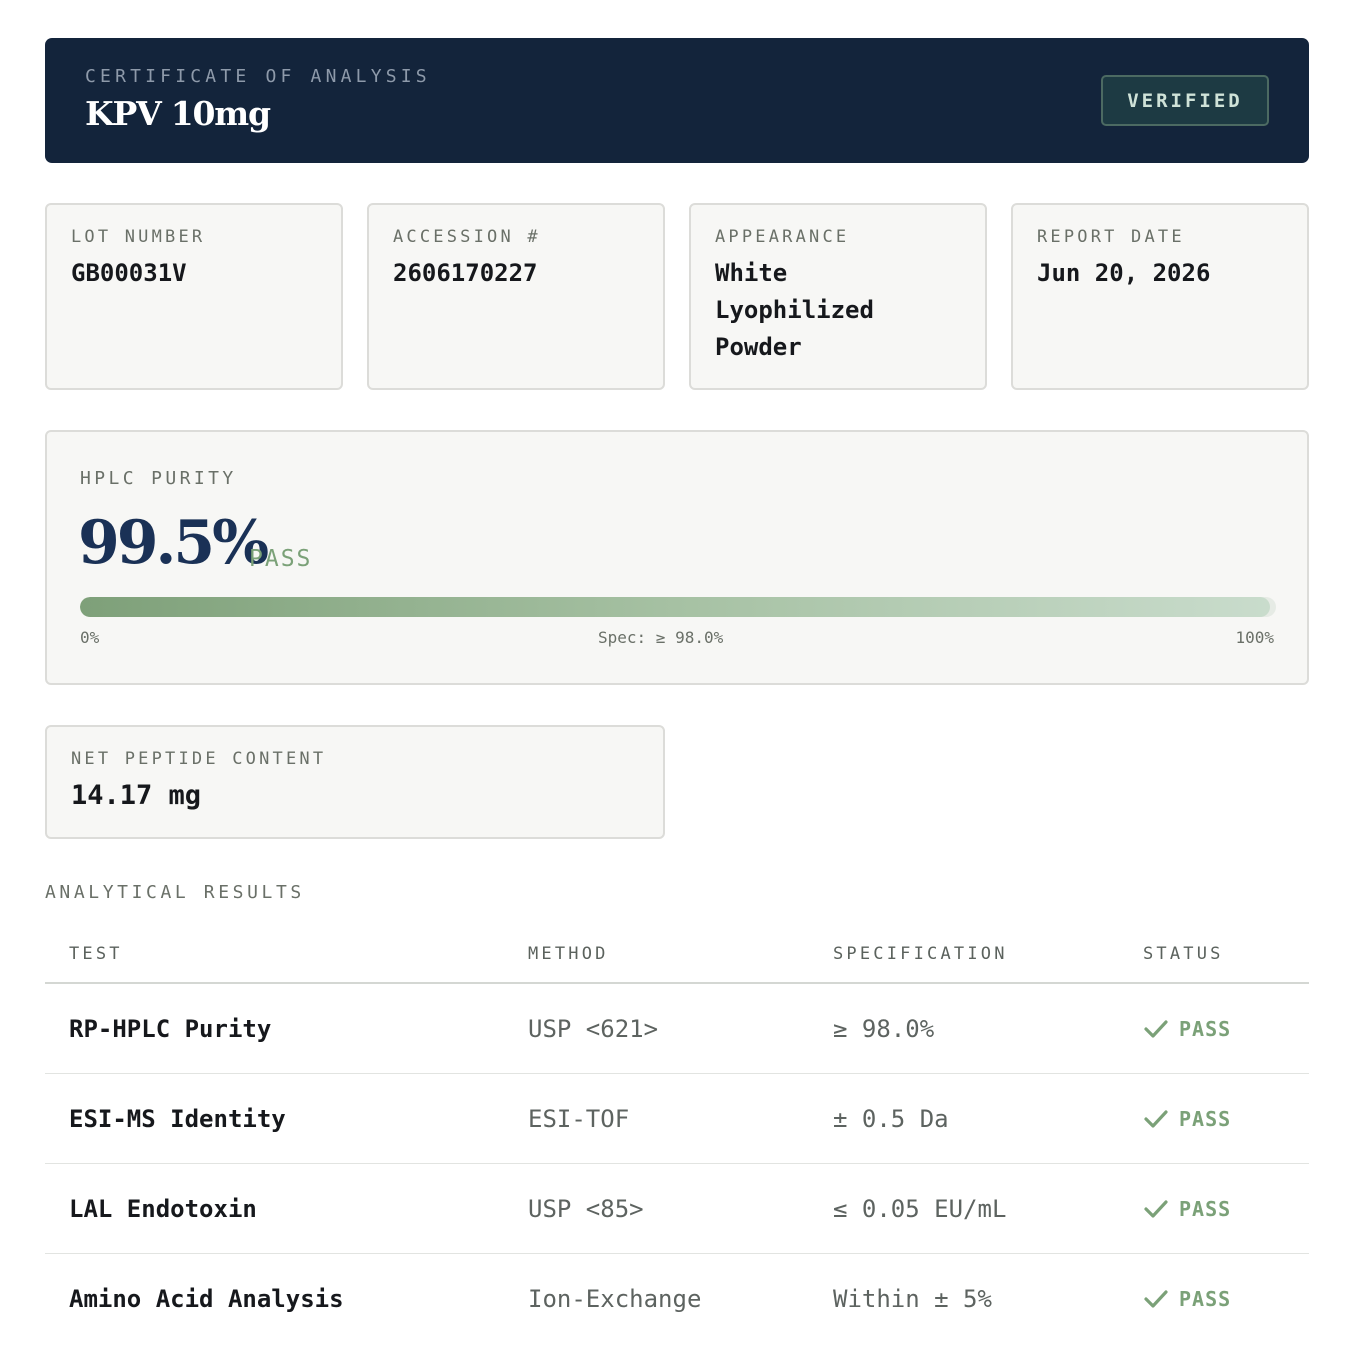 Image resolution: width=1352 pixels, height=1372 pixels. What do you see at coordinates (467, 237) in the screenshot?
I see `accession-label: ACCESSION #` at bounding box center [467, 237].